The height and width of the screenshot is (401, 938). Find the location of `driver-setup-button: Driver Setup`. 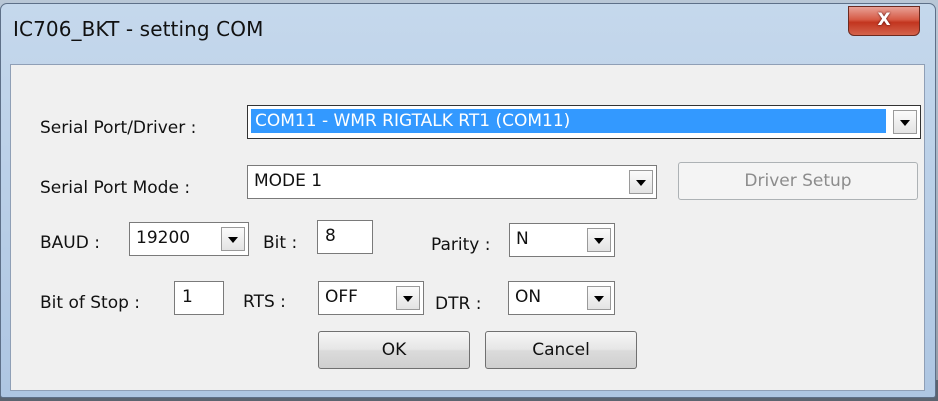

driver-setup-button: Driver Setup is located at coordinates (798, 181).